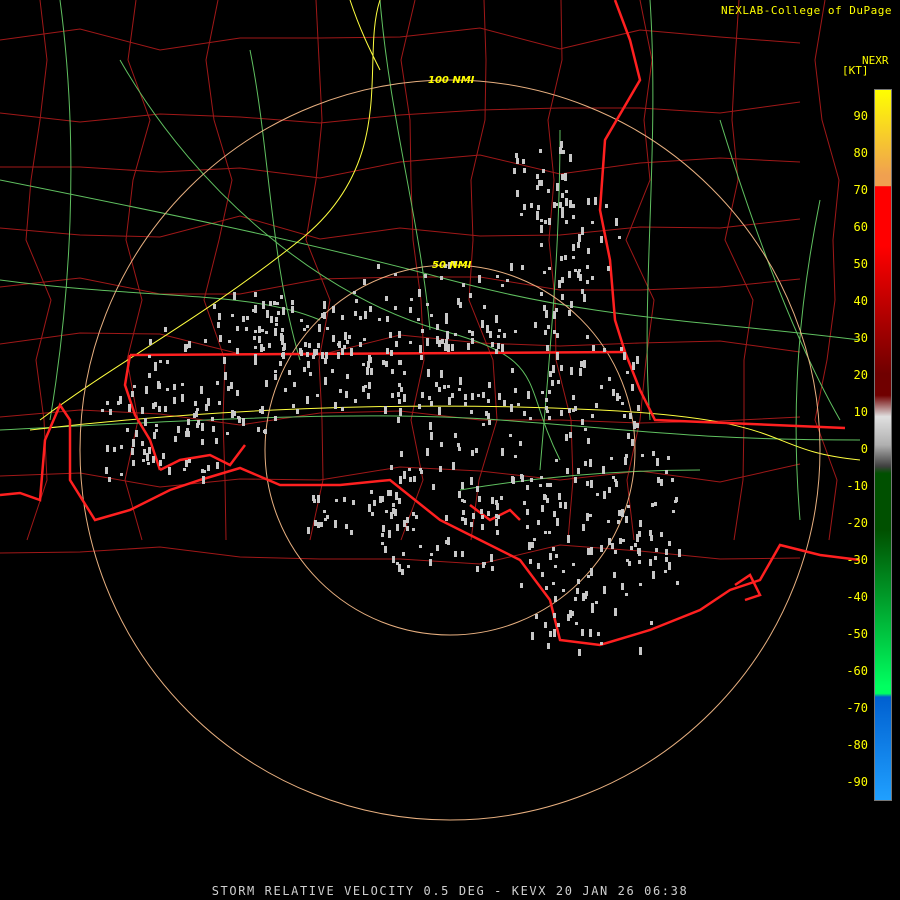 Image resolution: width=900 pixels, height=900 pixels. What do you see at coordinates (275, 205) in the screenshot?
I see `road-line` at bounding box center [275, 205].